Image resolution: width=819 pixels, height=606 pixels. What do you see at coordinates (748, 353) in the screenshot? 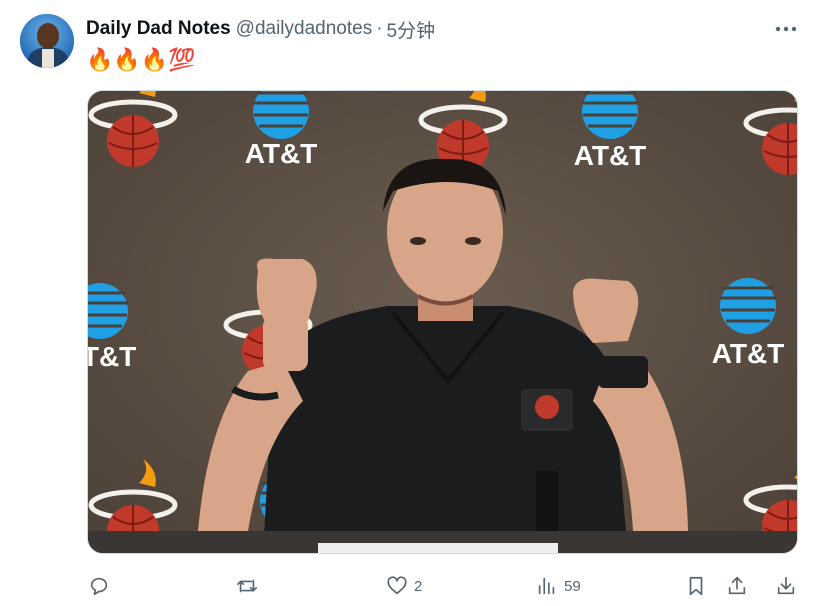
I see `sponsor-text-4: AT&T` at bounding box center [748, 353].